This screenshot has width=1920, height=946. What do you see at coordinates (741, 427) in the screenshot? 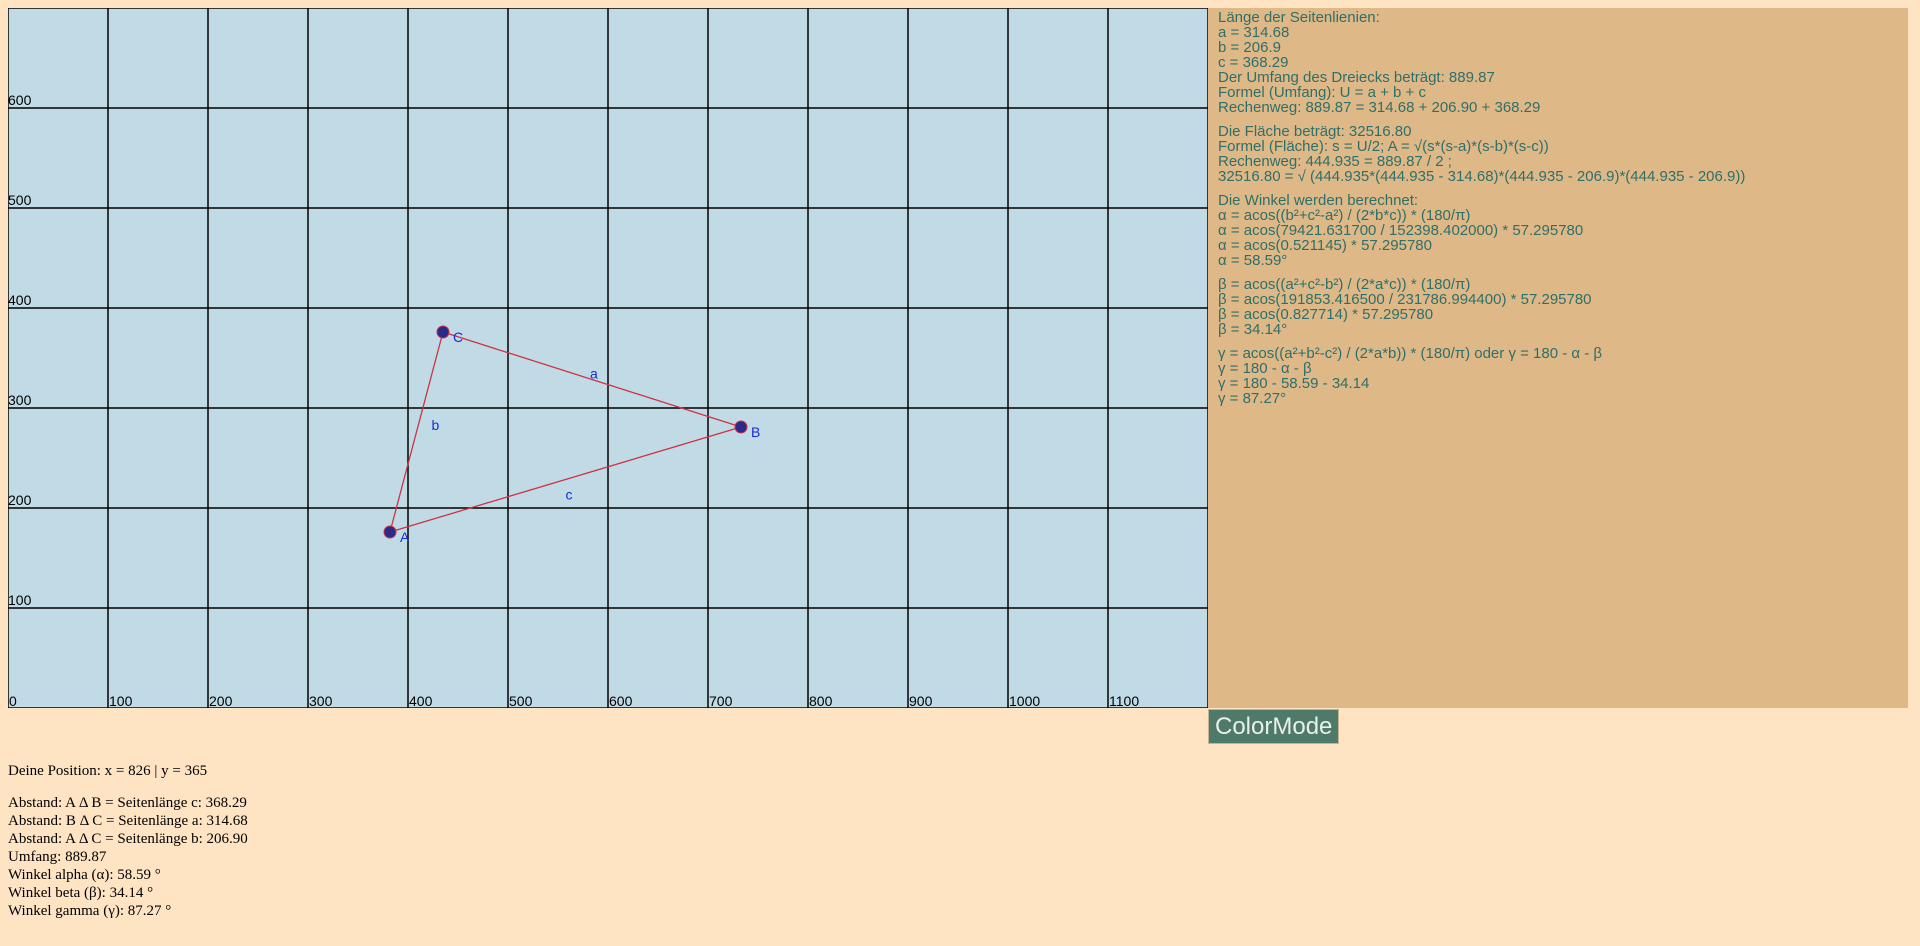
I see `point-B` at bounding box center [741, 427].